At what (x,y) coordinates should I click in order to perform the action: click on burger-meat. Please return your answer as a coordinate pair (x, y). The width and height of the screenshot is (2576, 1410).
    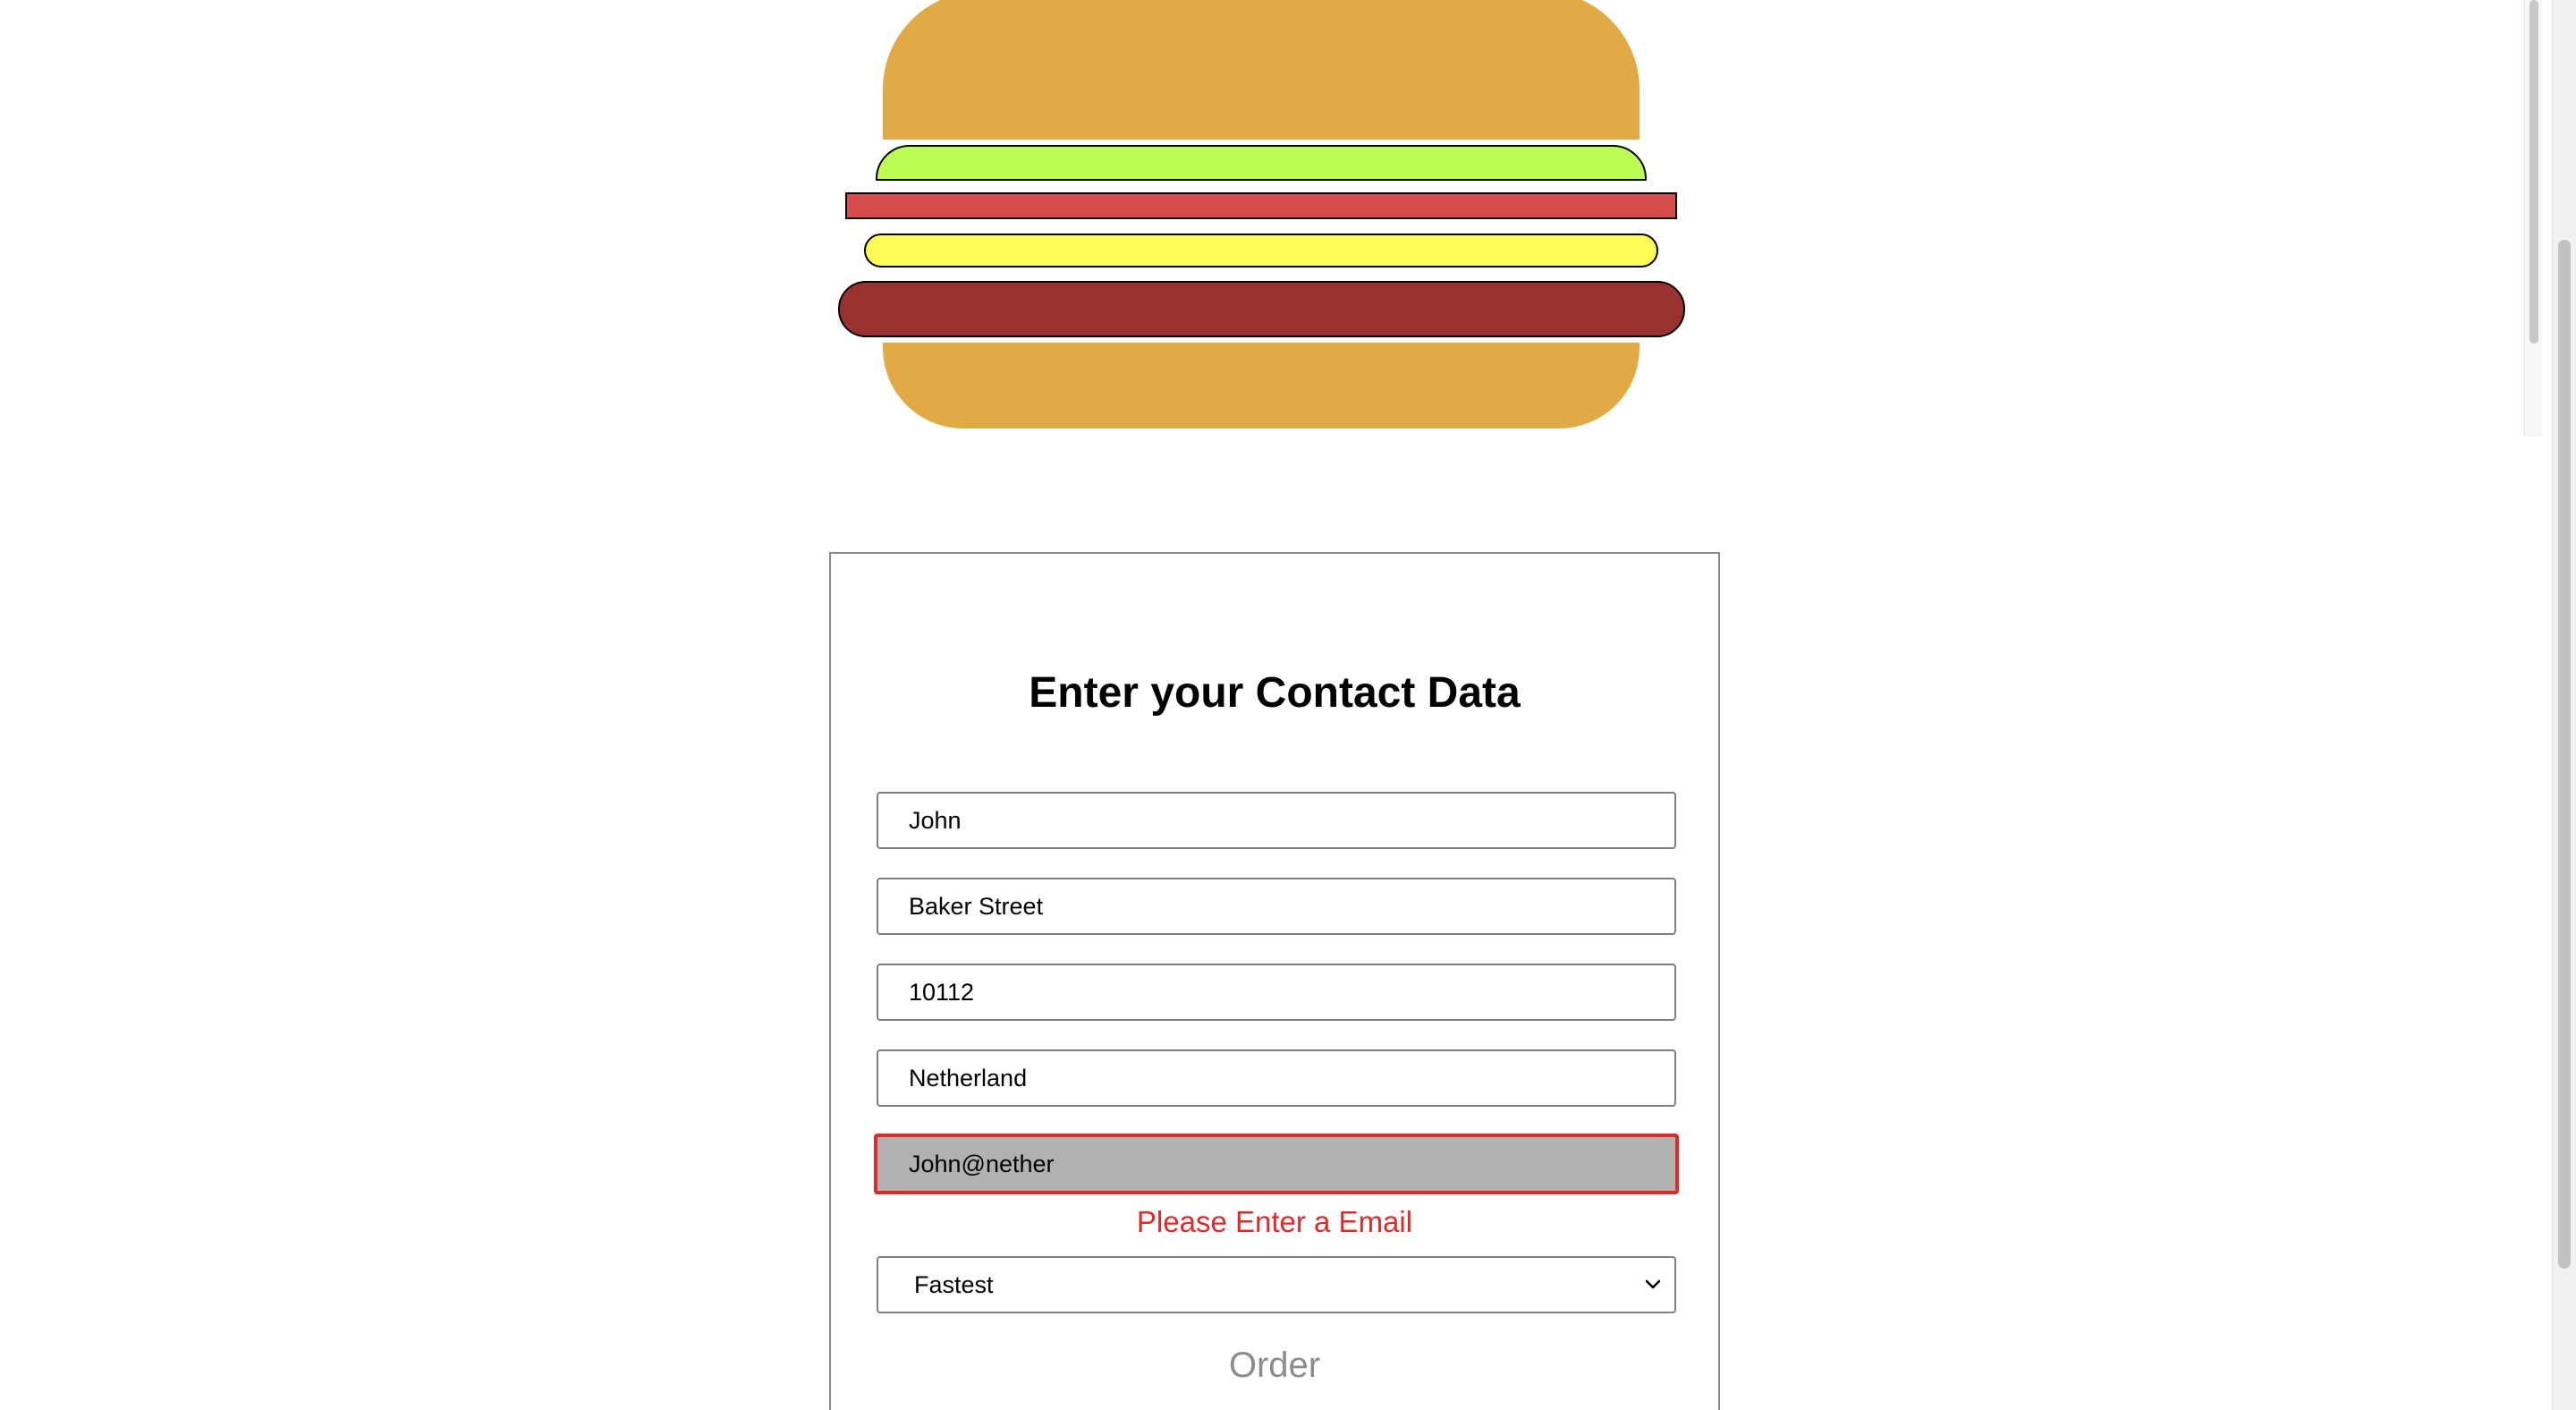
    Looking at the image, I should click on (1261, 309).